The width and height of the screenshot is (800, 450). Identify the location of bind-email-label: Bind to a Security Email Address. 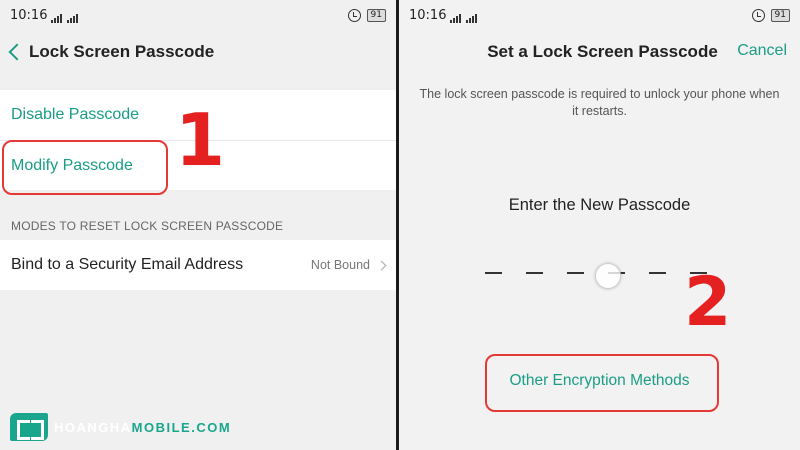
(127, 264).